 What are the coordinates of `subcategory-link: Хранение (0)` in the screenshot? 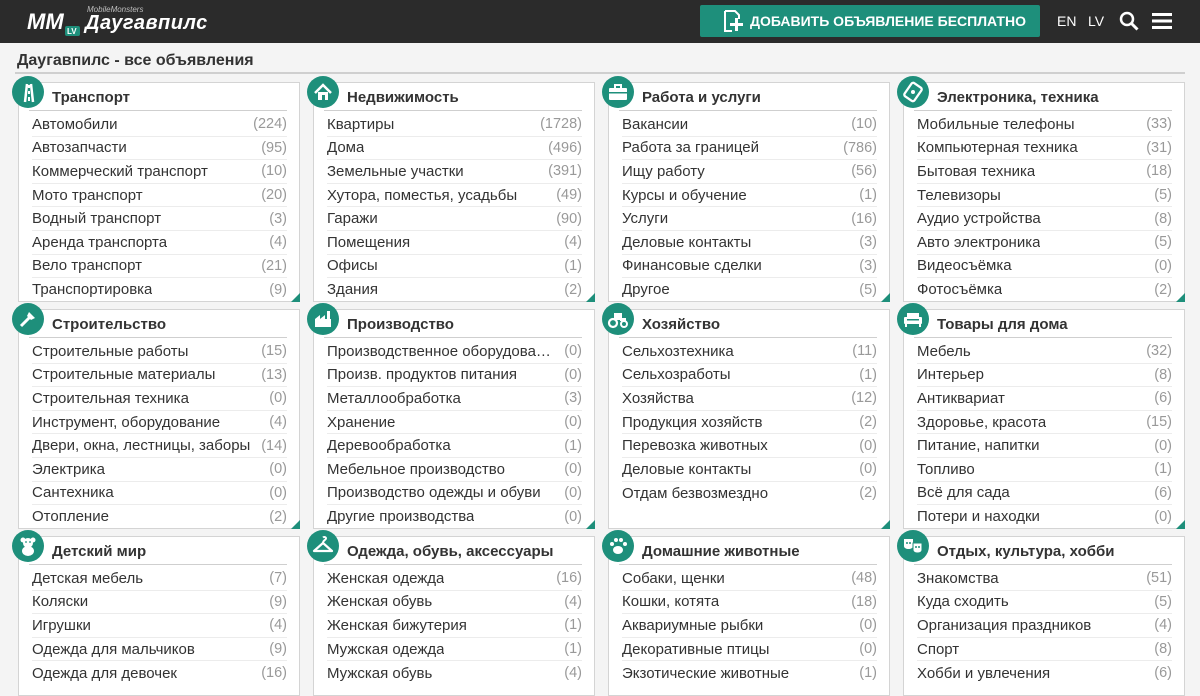 It's located at (454, 423).